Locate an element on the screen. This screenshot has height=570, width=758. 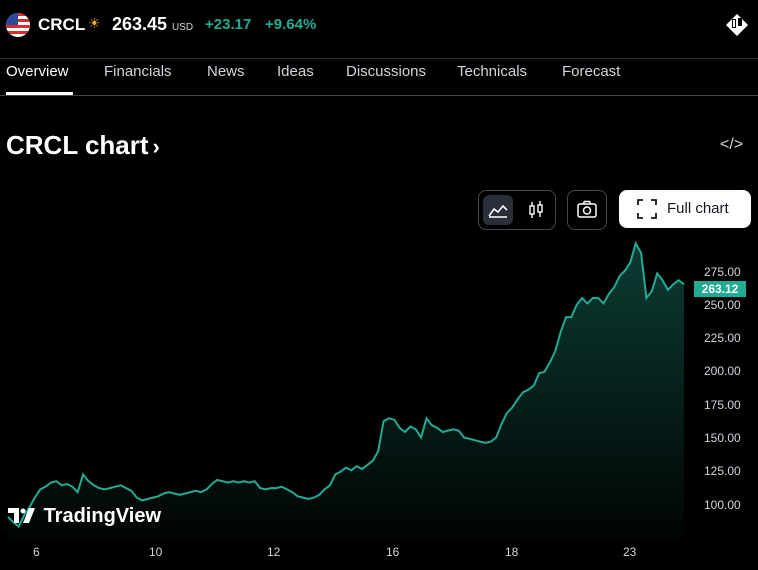
y-tick: 200.00 is located at coordinates (722, 371).